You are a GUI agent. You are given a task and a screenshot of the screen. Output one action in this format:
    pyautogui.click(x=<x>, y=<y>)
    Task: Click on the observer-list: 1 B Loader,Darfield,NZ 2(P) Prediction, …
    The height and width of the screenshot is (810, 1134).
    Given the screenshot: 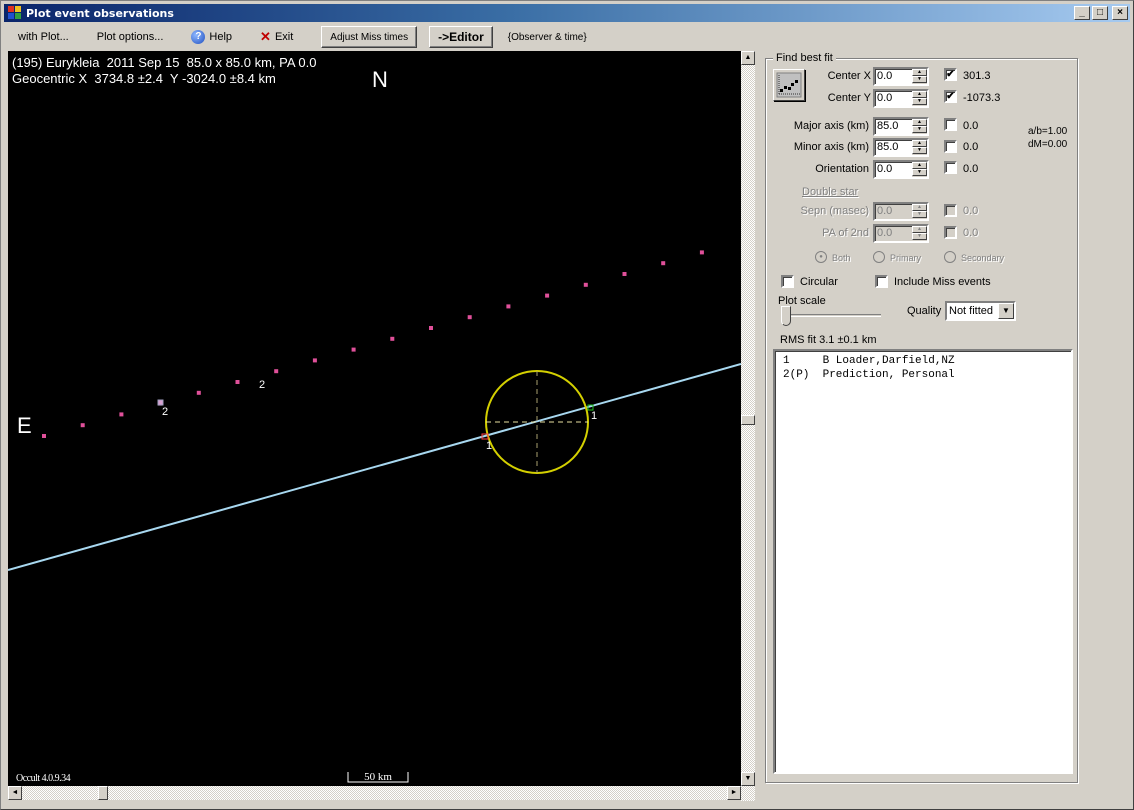 What is the action you would take?
    pyautogui.click(x=923, y=561)
    